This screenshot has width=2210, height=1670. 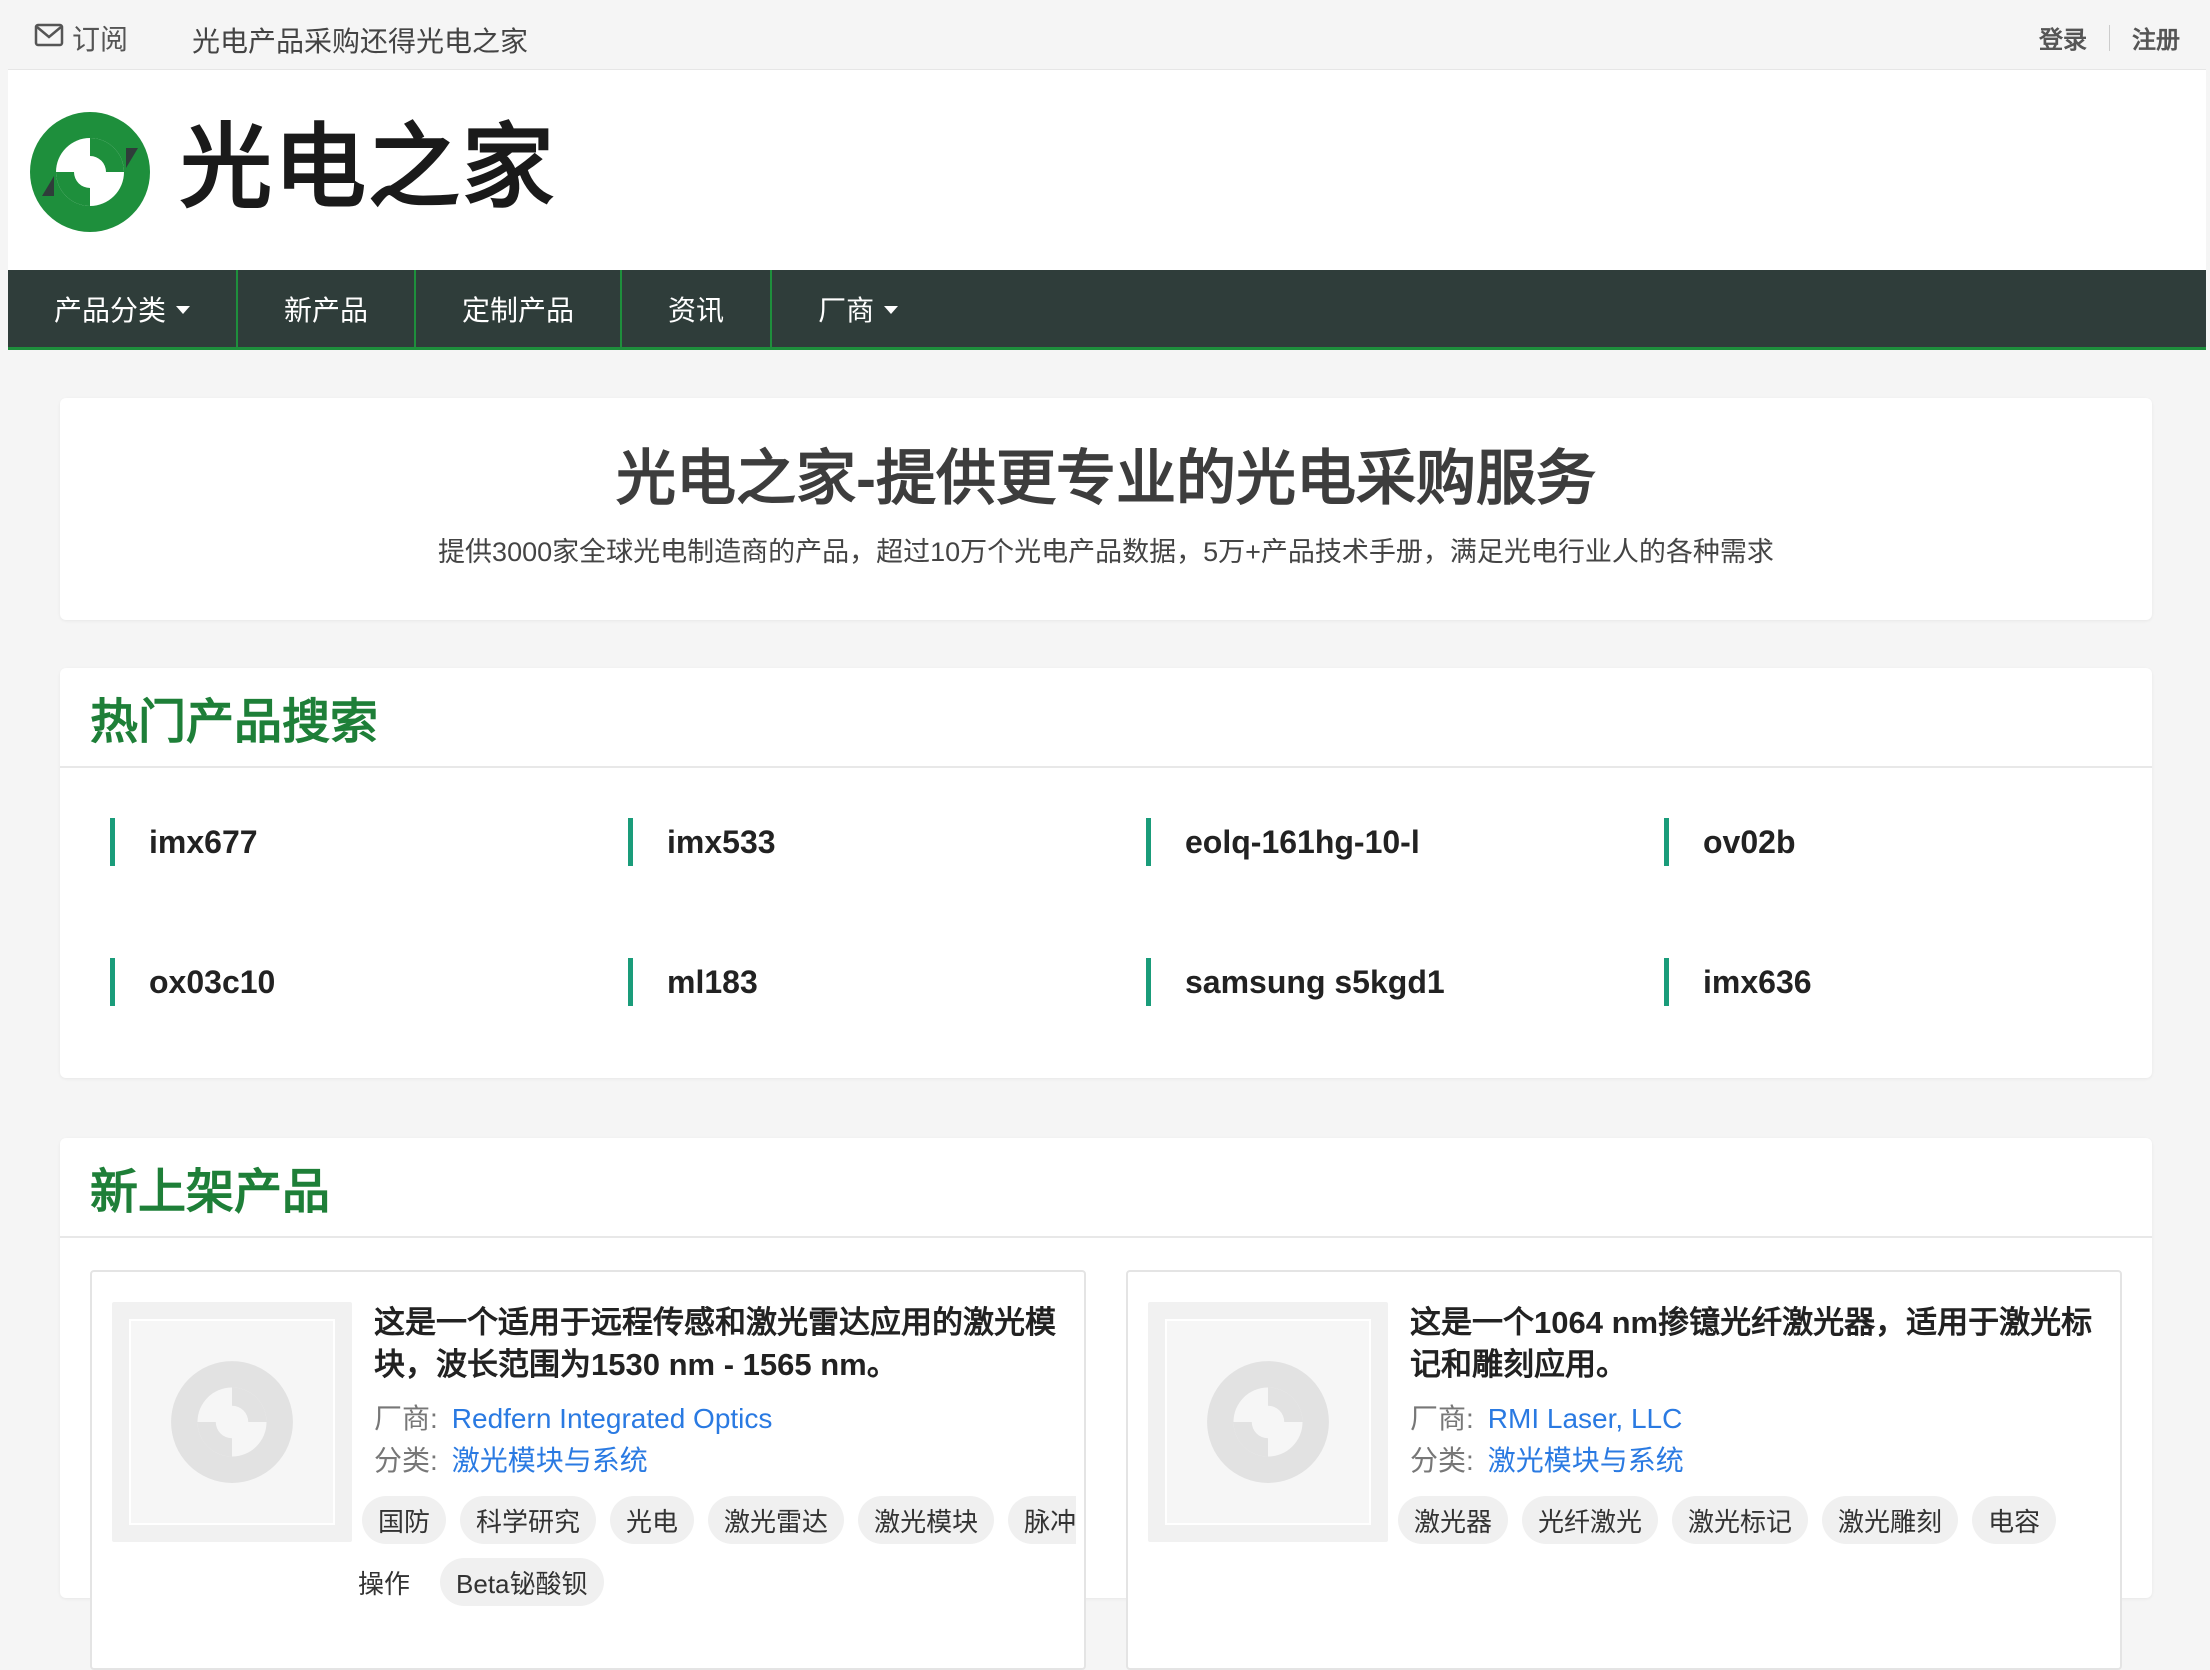 I want to click on site-logo-text: 光电之家, so click(x=368, y=168).